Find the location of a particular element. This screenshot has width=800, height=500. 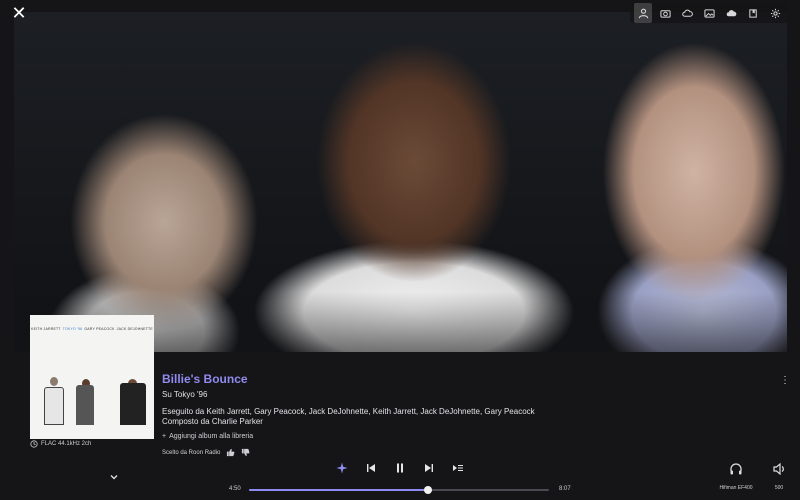

camera-view-button is located at coordinates (665, 13).